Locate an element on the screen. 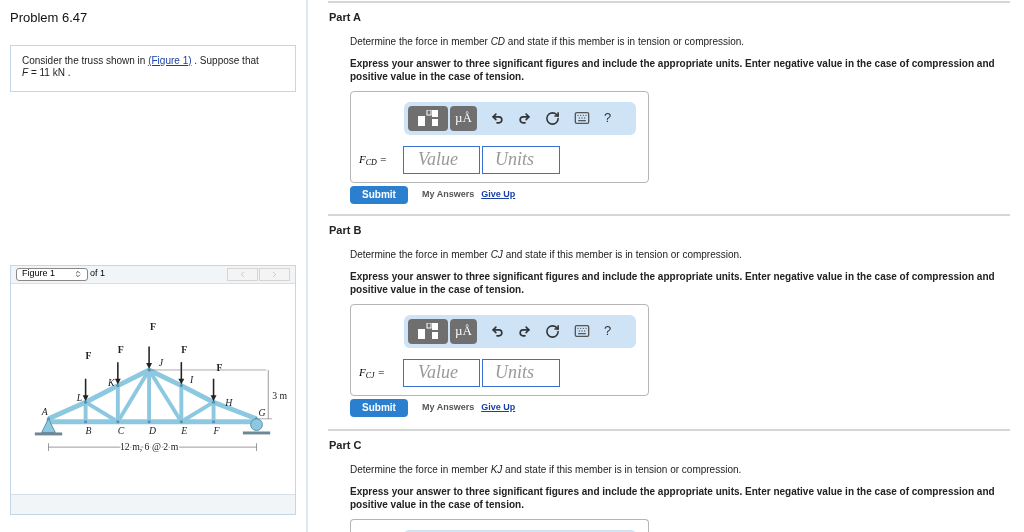  figure-label: K is located at coordinates (111, 382).